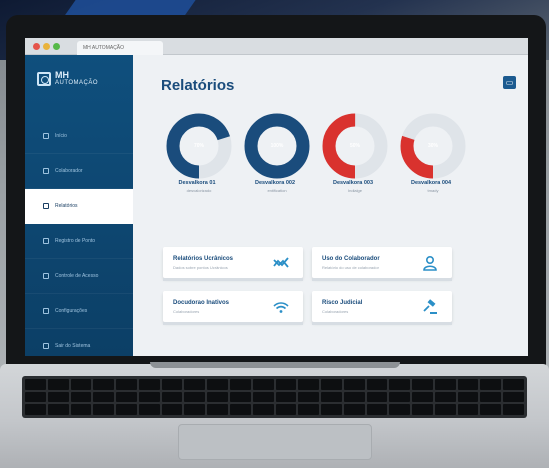 The width and height of the screenshot is (549, 468). I want to click on sidebar-item-label: Configurações, so click(71, 311).